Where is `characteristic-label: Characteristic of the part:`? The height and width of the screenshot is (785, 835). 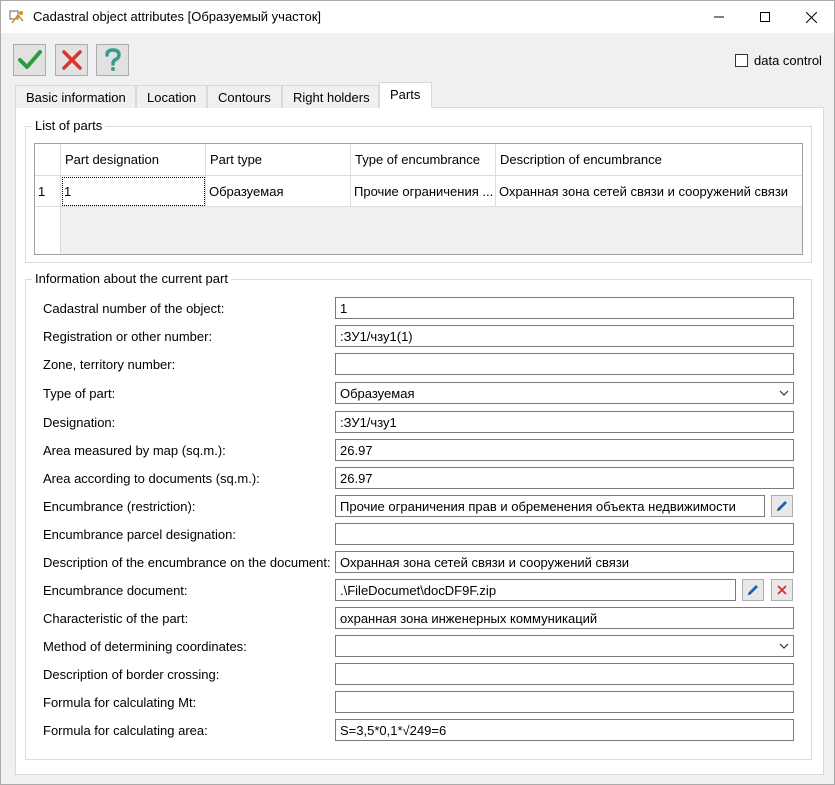
characteristic-label: Characteristic of the part: is located at coordinates (116, 618).